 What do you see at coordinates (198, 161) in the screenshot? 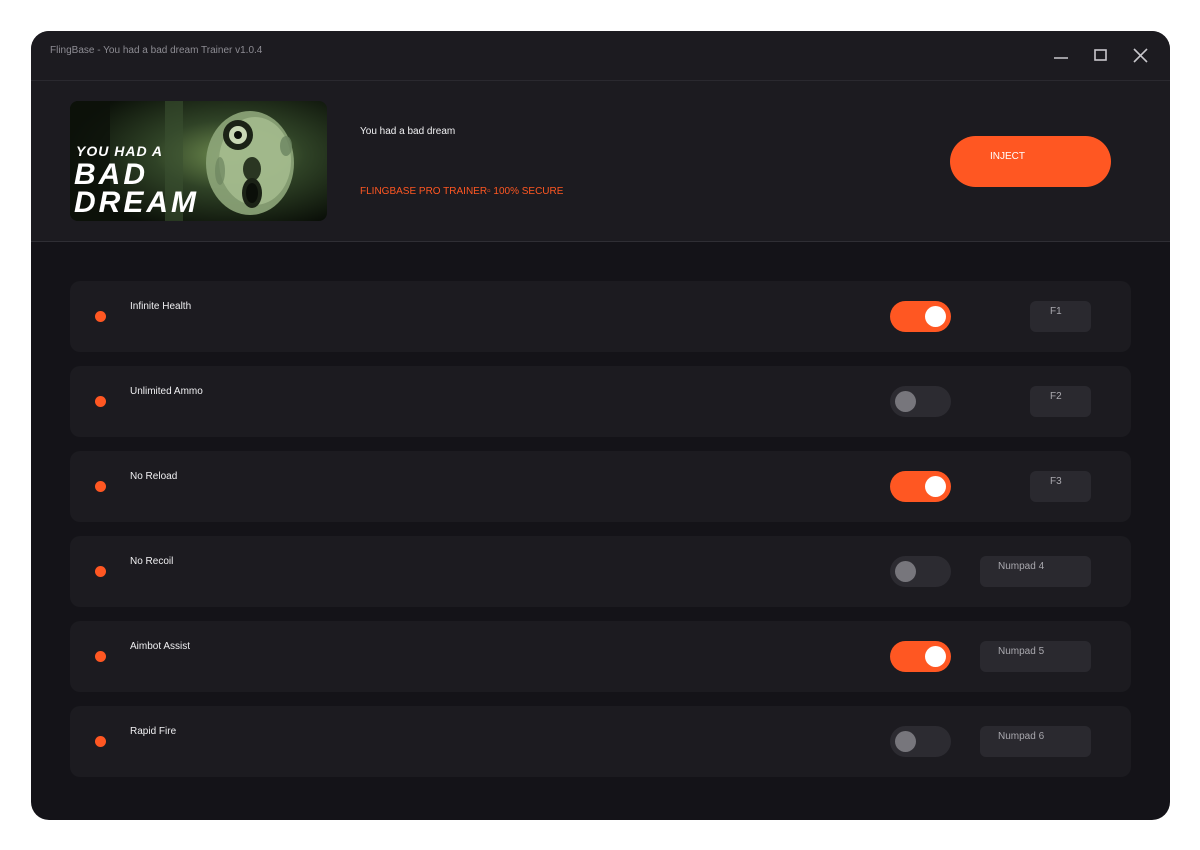
I see `game-banner-image: YOU HAD A BAD DREAM` at bounding box center [198, 161].